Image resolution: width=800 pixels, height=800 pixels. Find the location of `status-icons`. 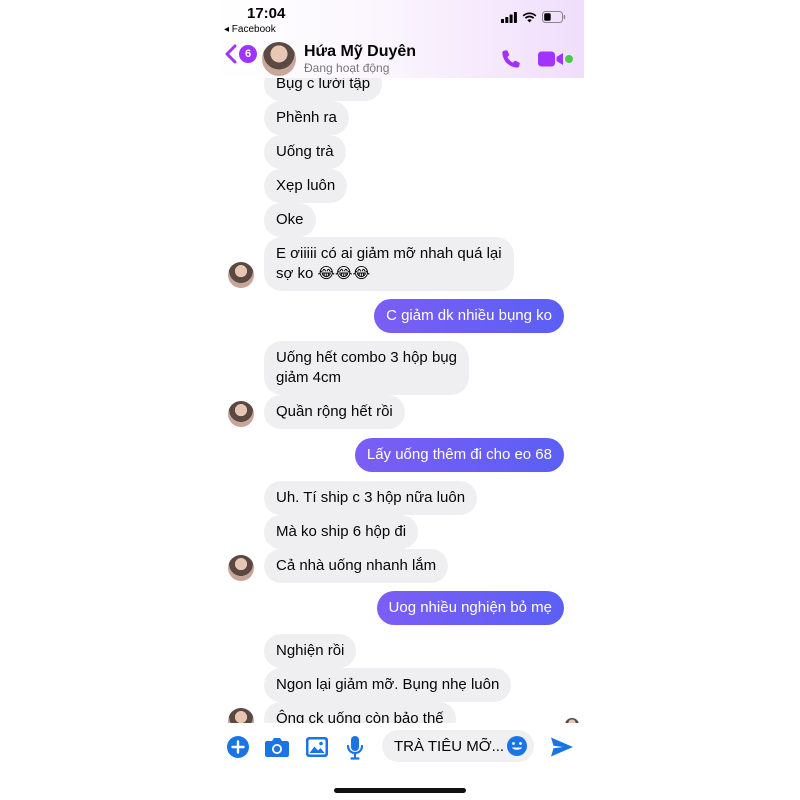

status-icons is located at coordinates (533, 17).